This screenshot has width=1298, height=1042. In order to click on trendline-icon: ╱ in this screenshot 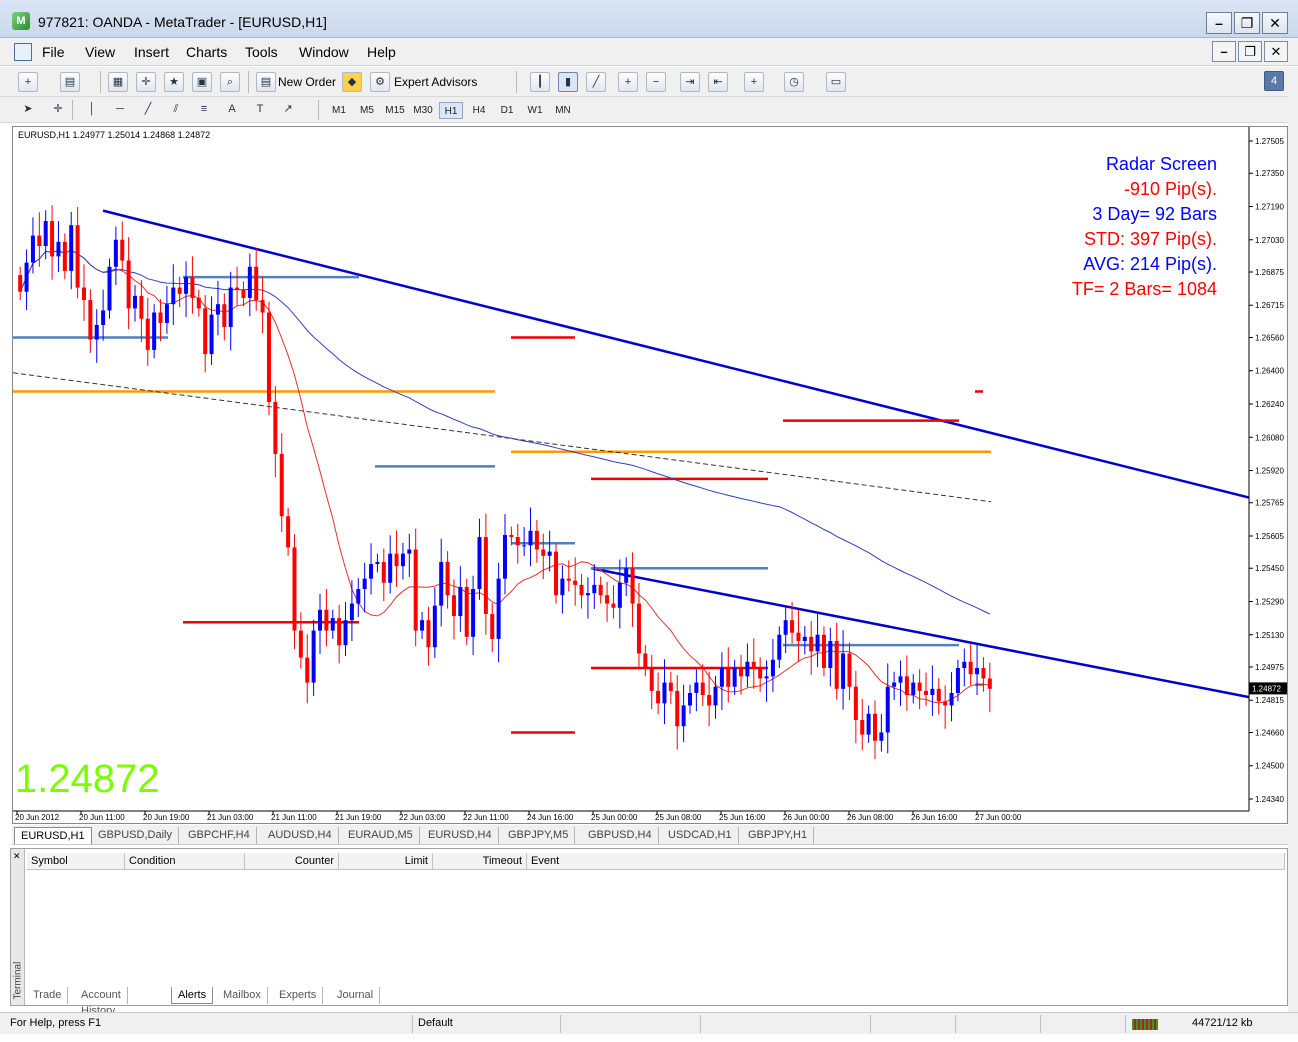, I will do `click(148, 110)`.